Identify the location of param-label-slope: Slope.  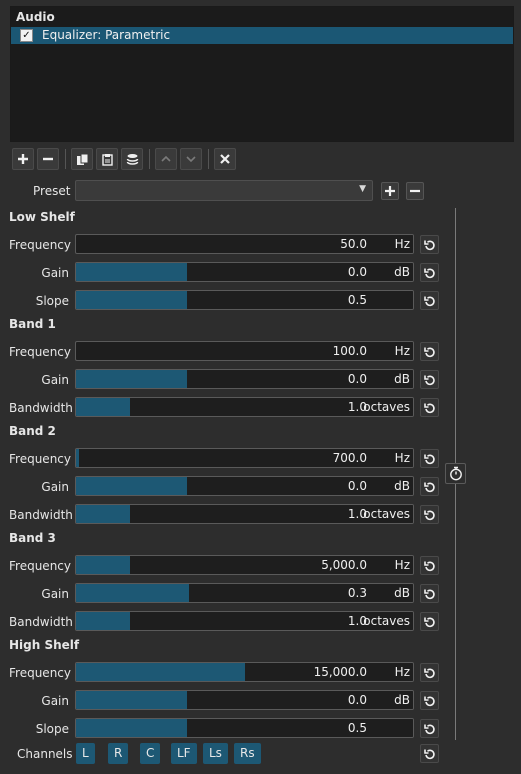
(52, 301).